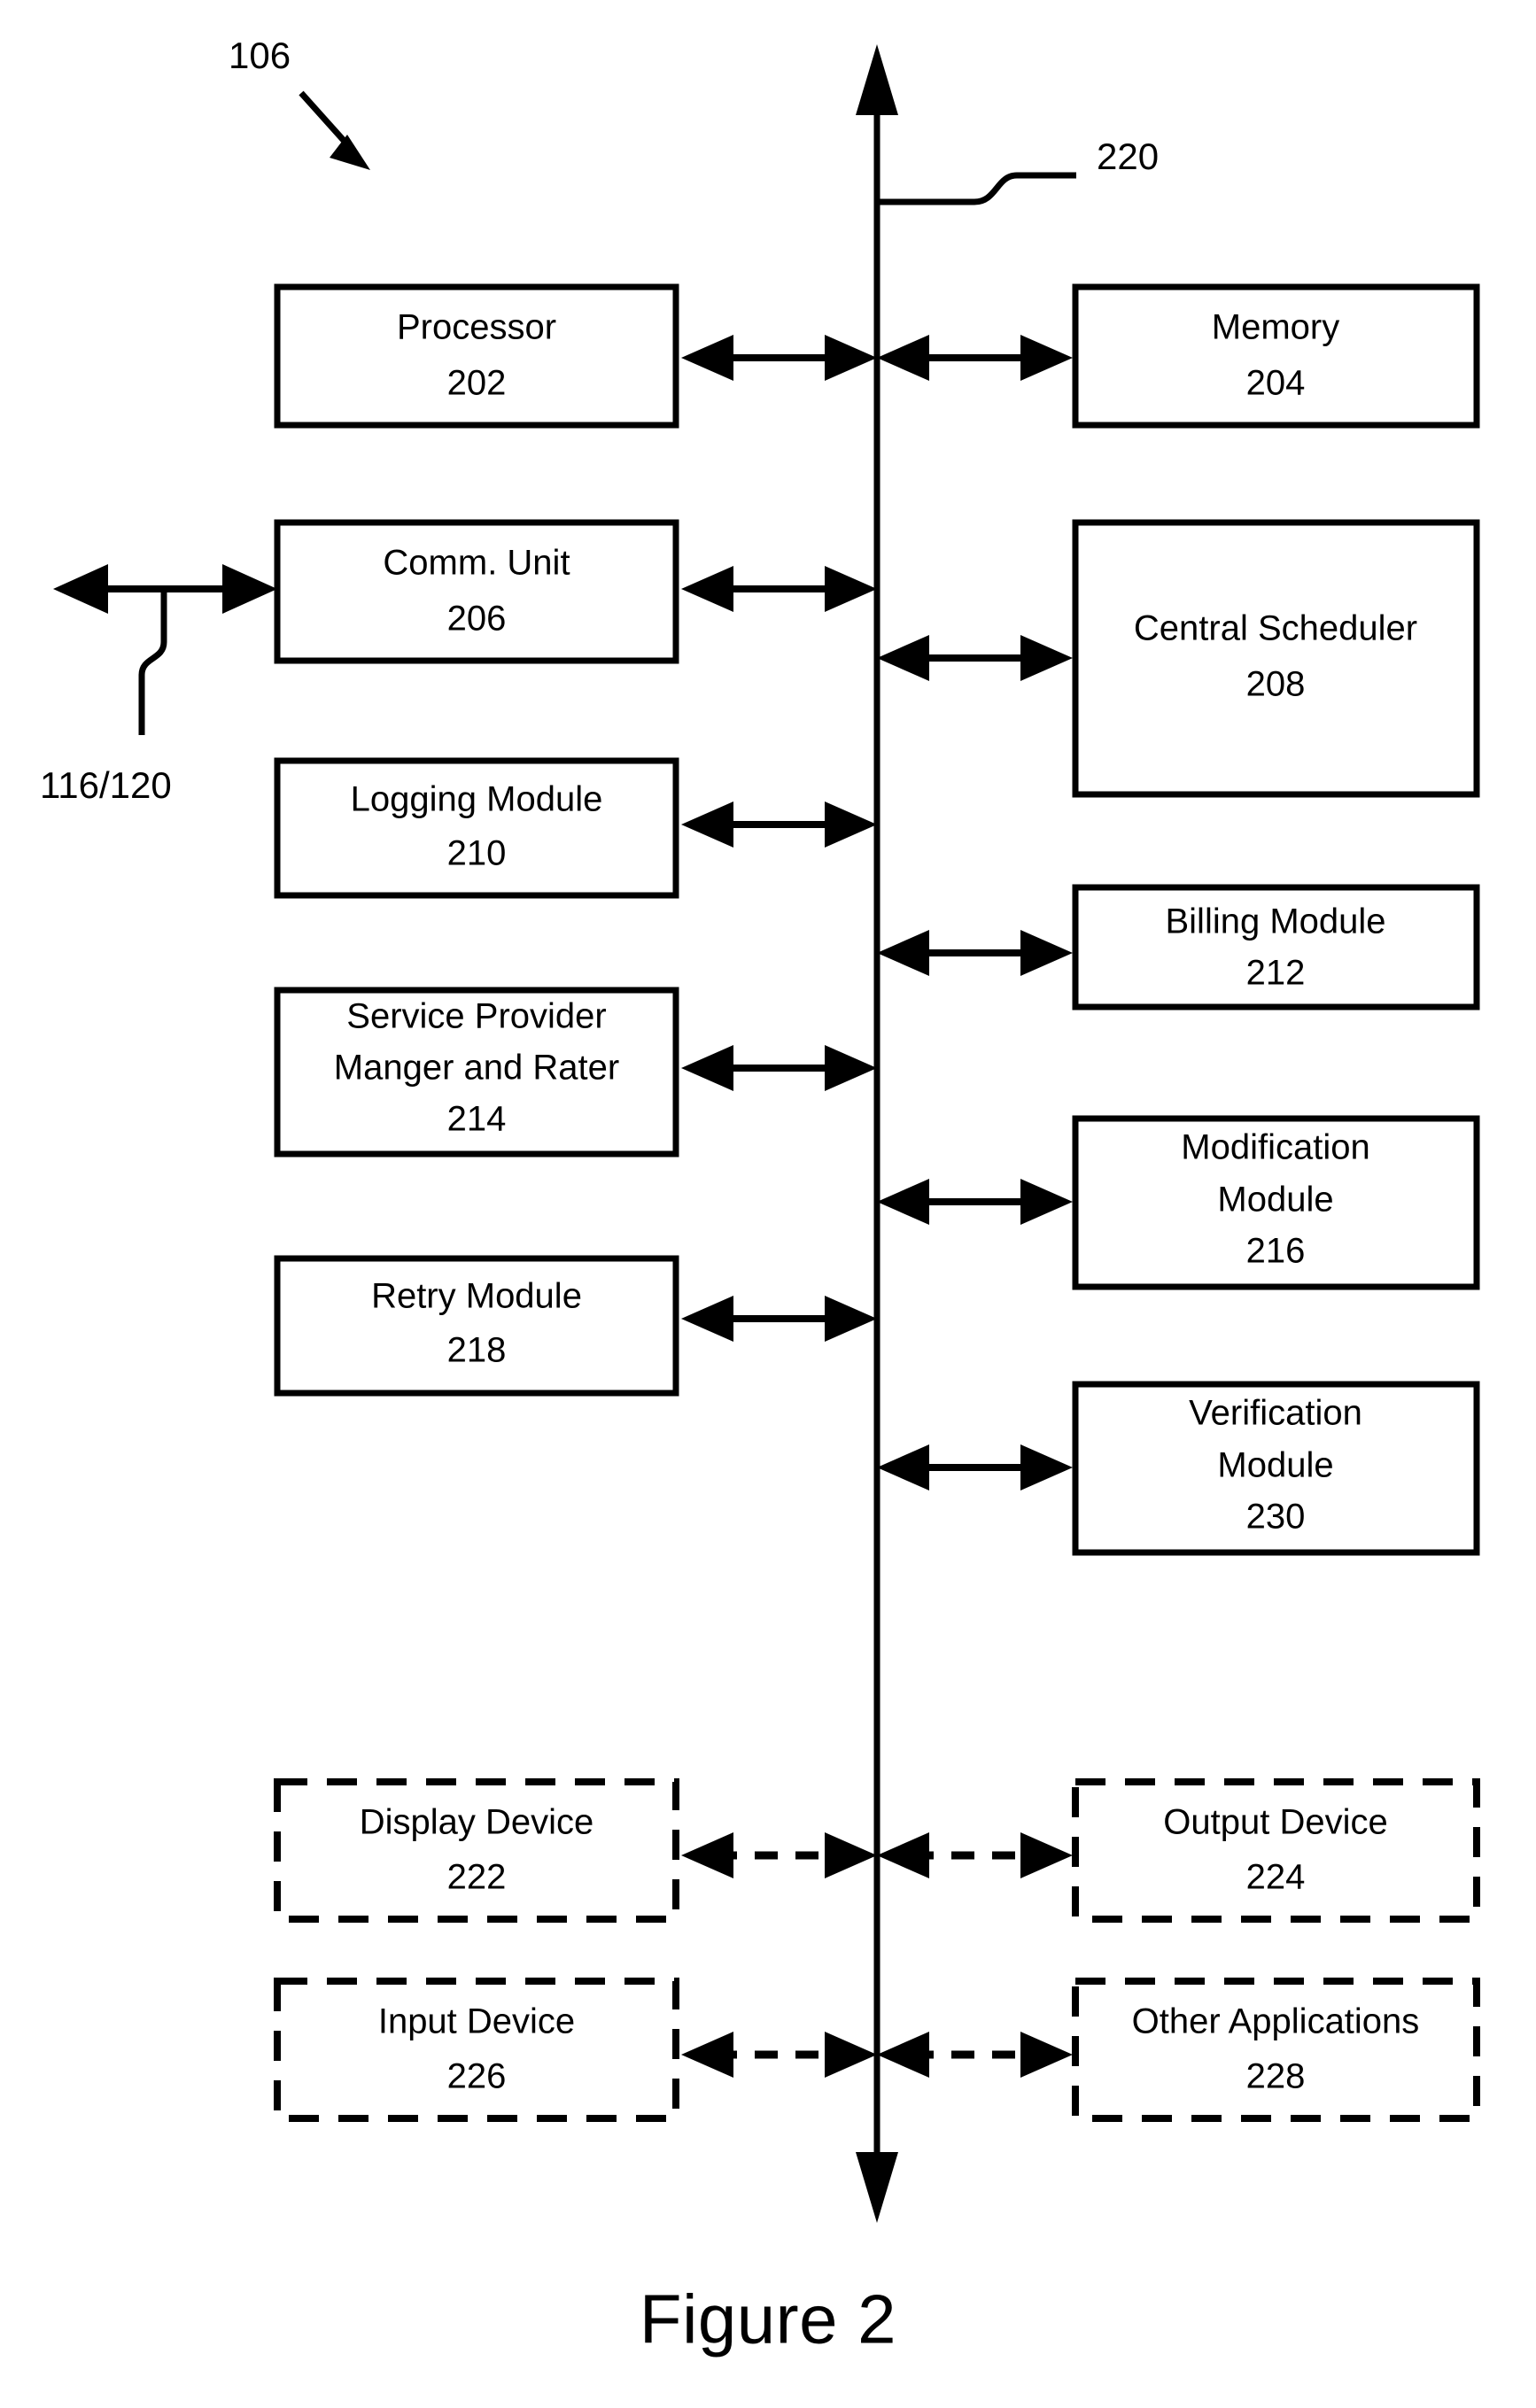  What do you see at coordinates (476, 1326) in the screenshot?
I see `retry-module-block: Retry Module 218` at bounding box center [476, 1326].